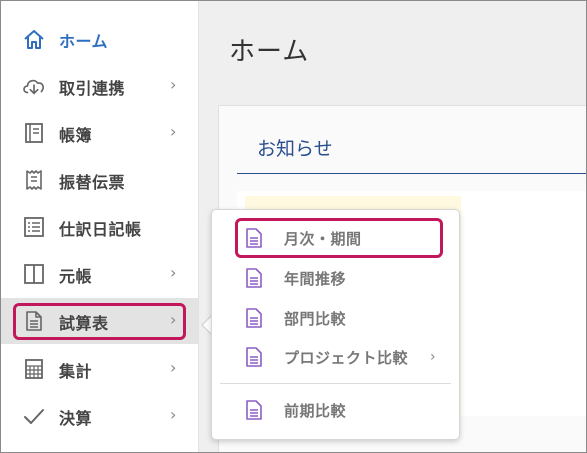 The width and height of the screenshot is (587, 453). I want to click on sidebar-item-label: 取引連携, so click(92, 88).